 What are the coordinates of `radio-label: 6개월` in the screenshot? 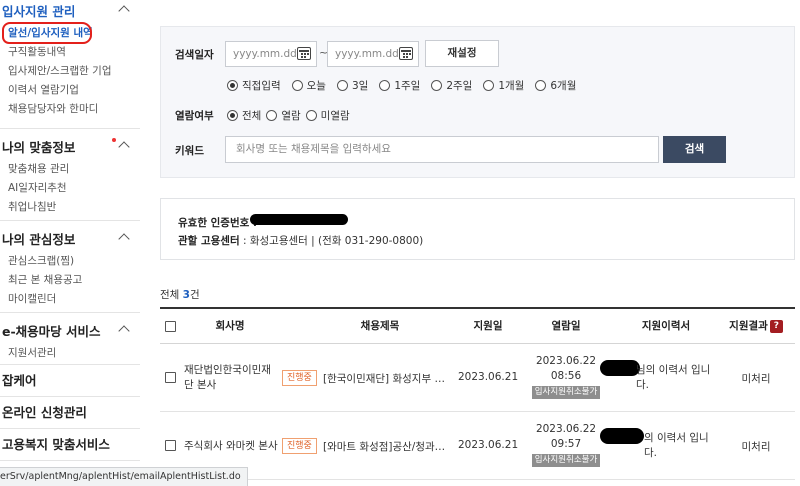 It's located at (563, 86).